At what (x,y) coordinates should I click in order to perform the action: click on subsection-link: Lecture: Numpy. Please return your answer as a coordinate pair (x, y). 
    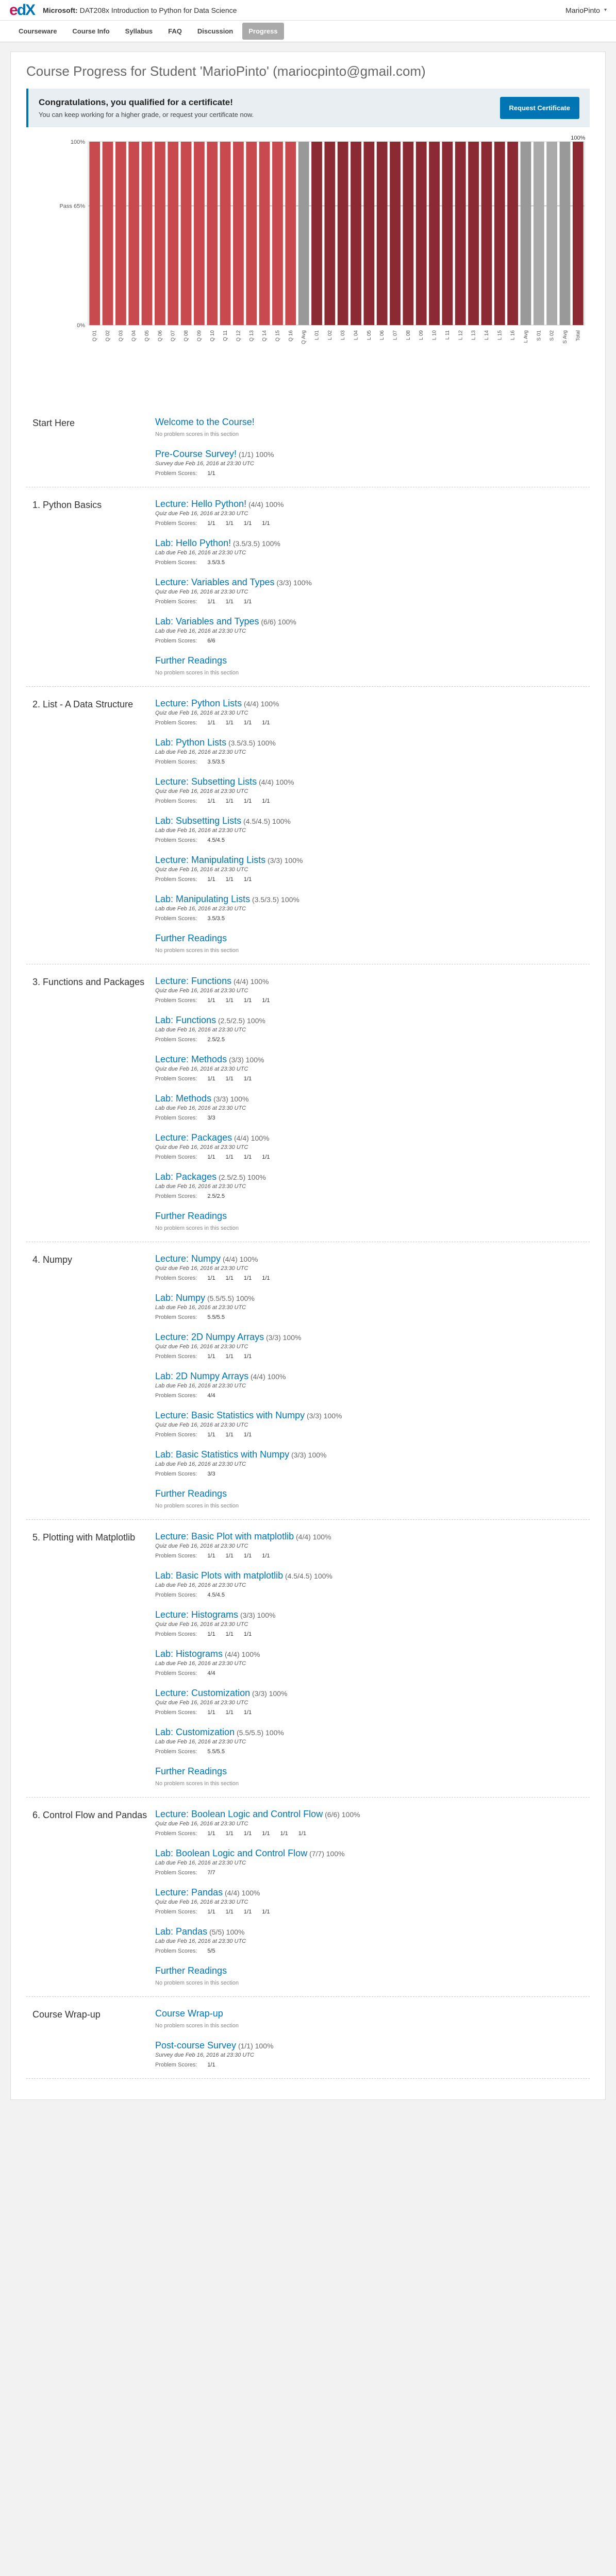
    Looking at the image, I should click on (188, 1258).